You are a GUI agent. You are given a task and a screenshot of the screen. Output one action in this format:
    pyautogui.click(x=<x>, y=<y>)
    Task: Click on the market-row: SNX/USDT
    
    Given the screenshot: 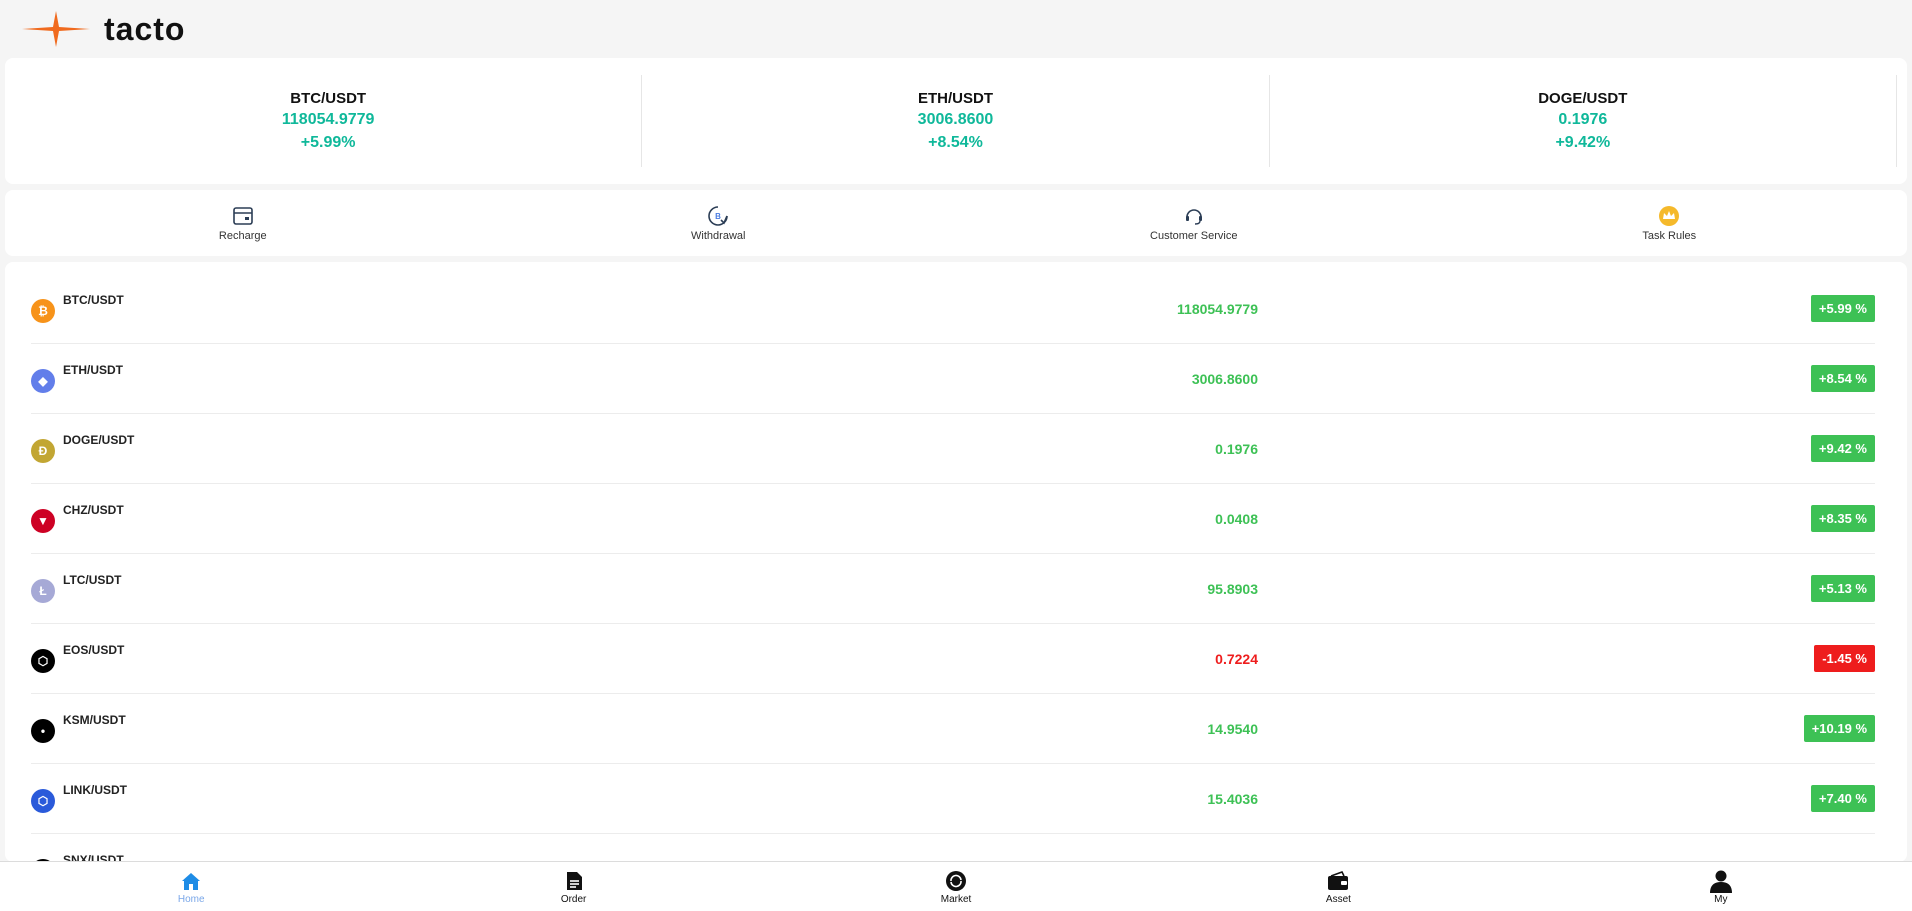 What is the action you would take?
    pyautogui.click(x=953, y=848)
    